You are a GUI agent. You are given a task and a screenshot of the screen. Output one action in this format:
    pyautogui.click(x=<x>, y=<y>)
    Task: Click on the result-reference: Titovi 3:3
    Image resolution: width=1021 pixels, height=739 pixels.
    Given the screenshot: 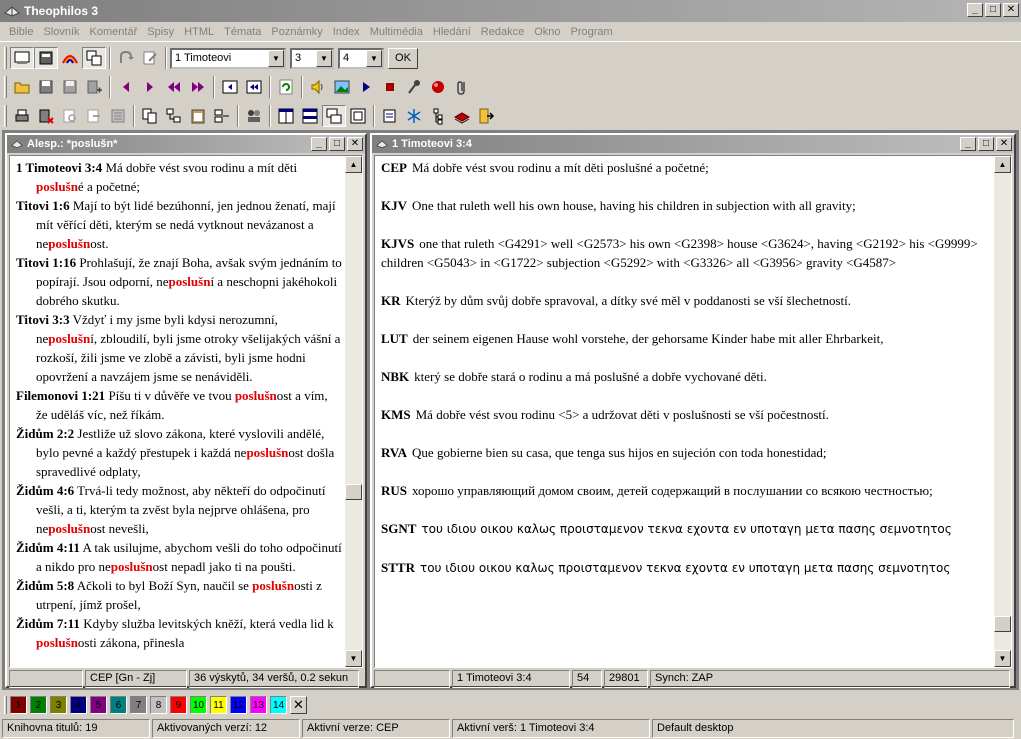 What is the action you would take?
    pyautogui.click(x=43, y=319)
    